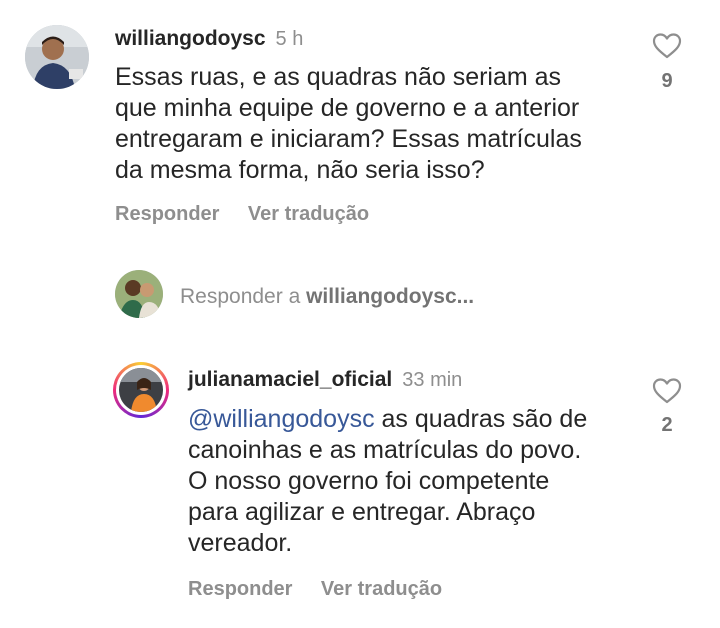  I want to click on comment-line: entregaram e iniciaram? Essas matrículas, so click(348, 139).